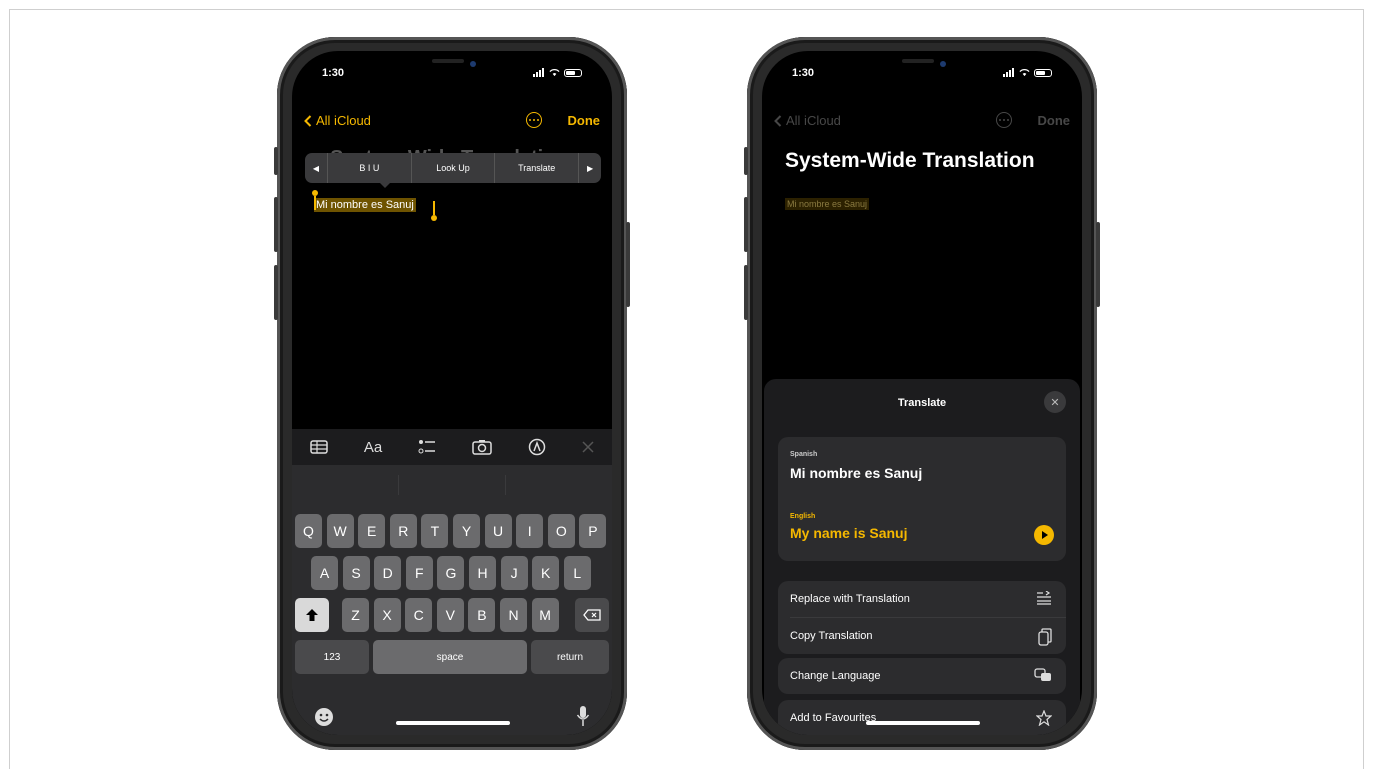  What do you see at coordinates (452, 531) in the screenshot?
I see `key-row-1: QWERTYUIOP` at bounding box center [452, 531].